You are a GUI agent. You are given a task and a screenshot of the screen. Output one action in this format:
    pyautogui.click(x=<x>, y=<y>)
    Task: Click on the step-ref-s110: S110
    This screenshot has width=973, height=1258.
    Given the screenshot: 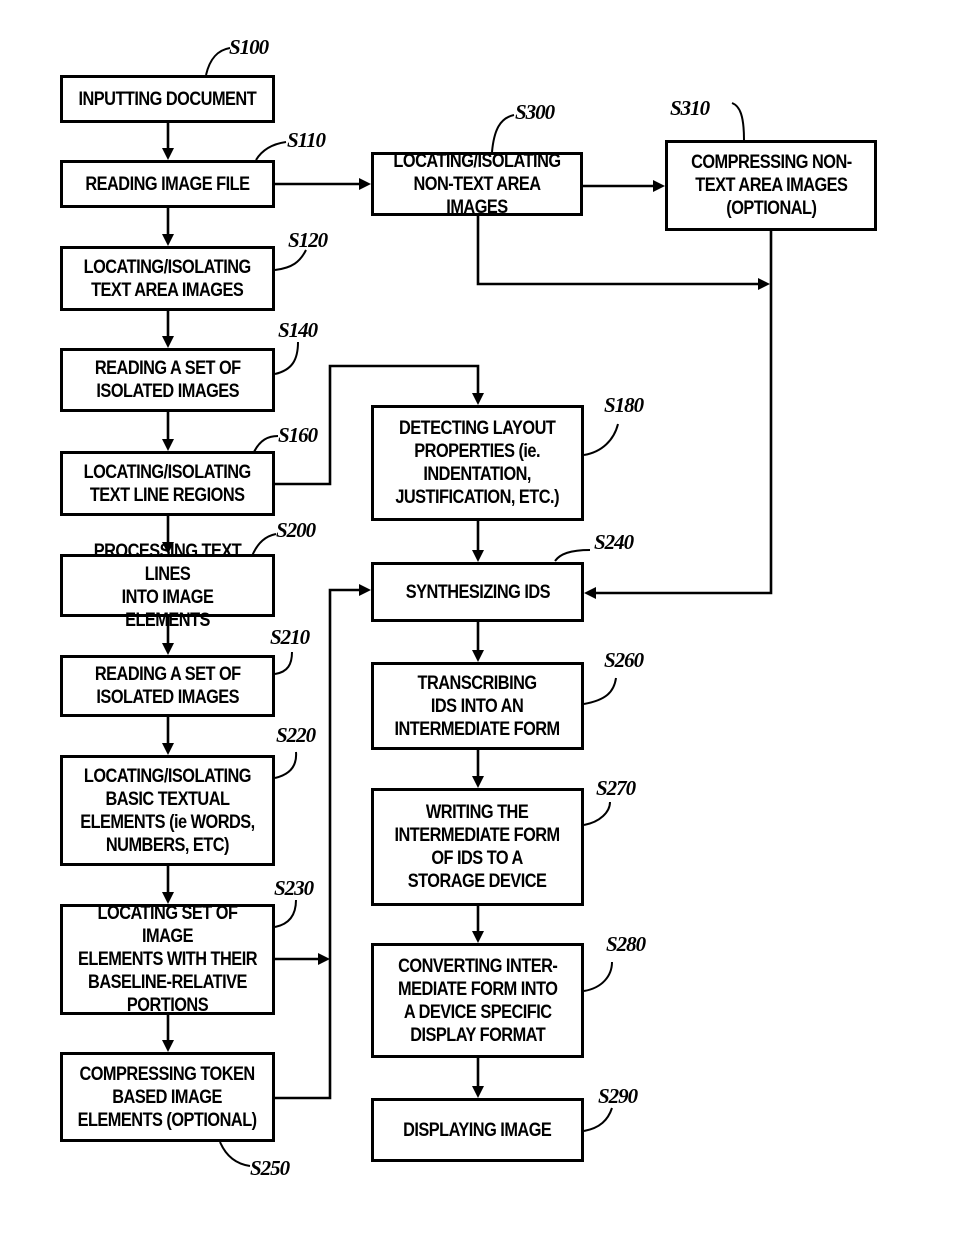 What is the action you would take?
    pyautogui.click(x=306, y=140)
    